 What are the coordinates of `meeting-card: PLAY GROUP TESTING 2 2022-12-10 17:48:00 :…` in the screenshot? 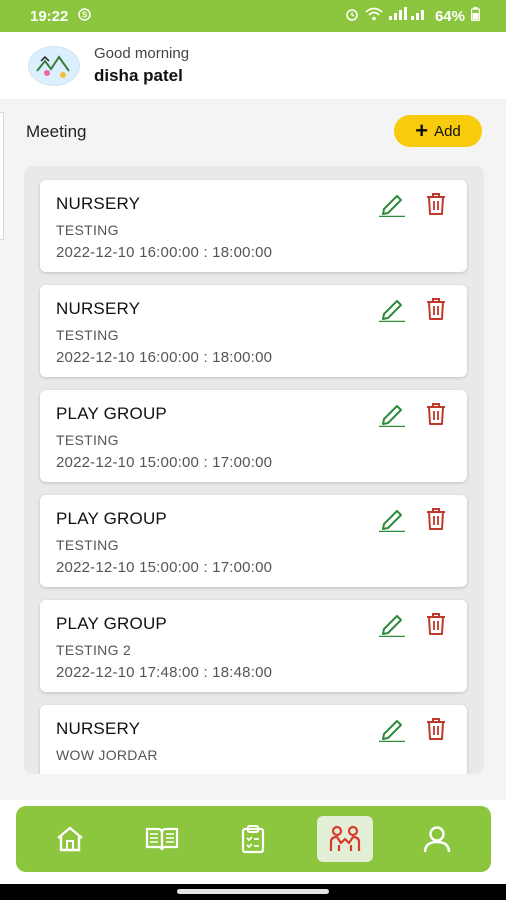 It's located at (253, 646).